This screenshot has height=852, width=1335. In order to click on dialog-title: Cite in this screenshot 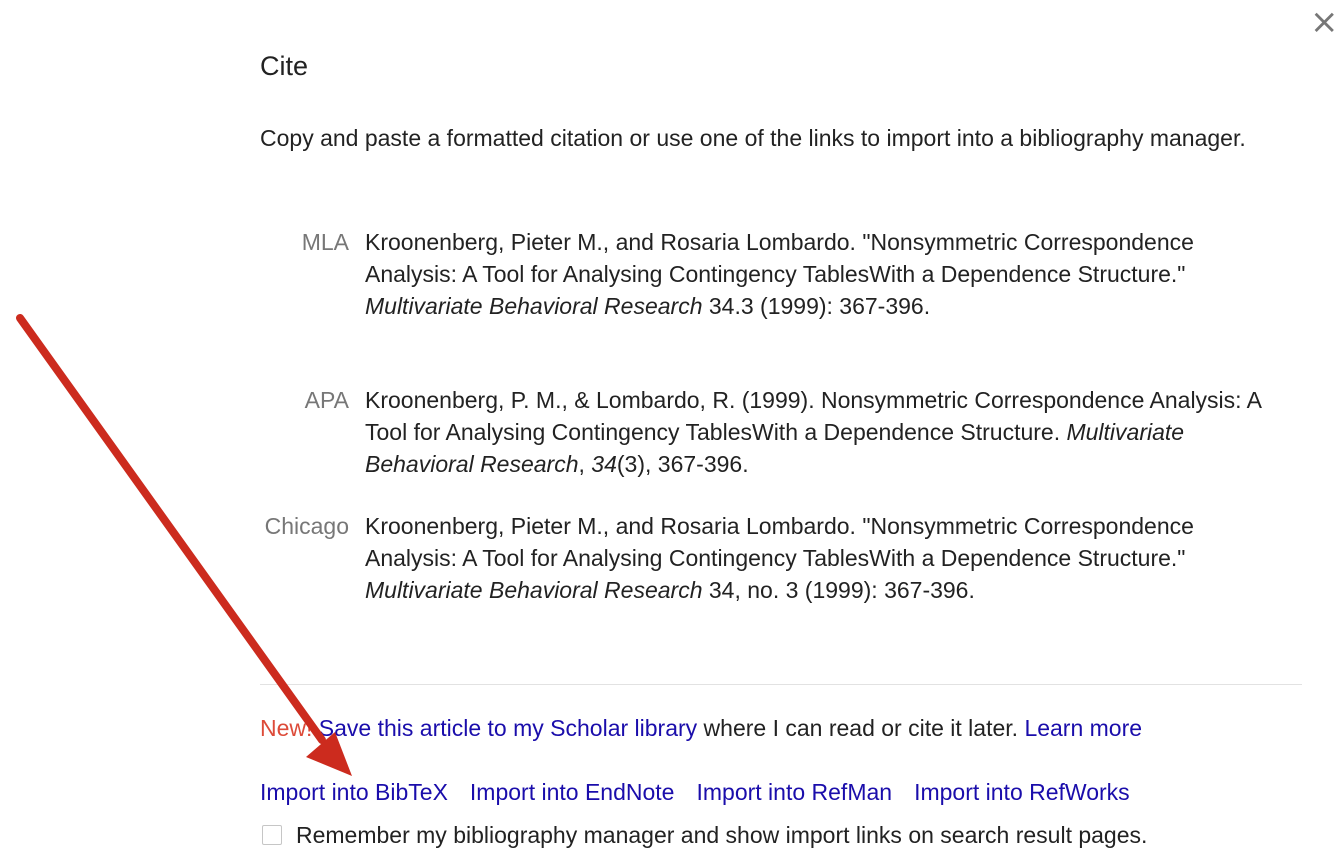, I will do `click(284, 66)`.